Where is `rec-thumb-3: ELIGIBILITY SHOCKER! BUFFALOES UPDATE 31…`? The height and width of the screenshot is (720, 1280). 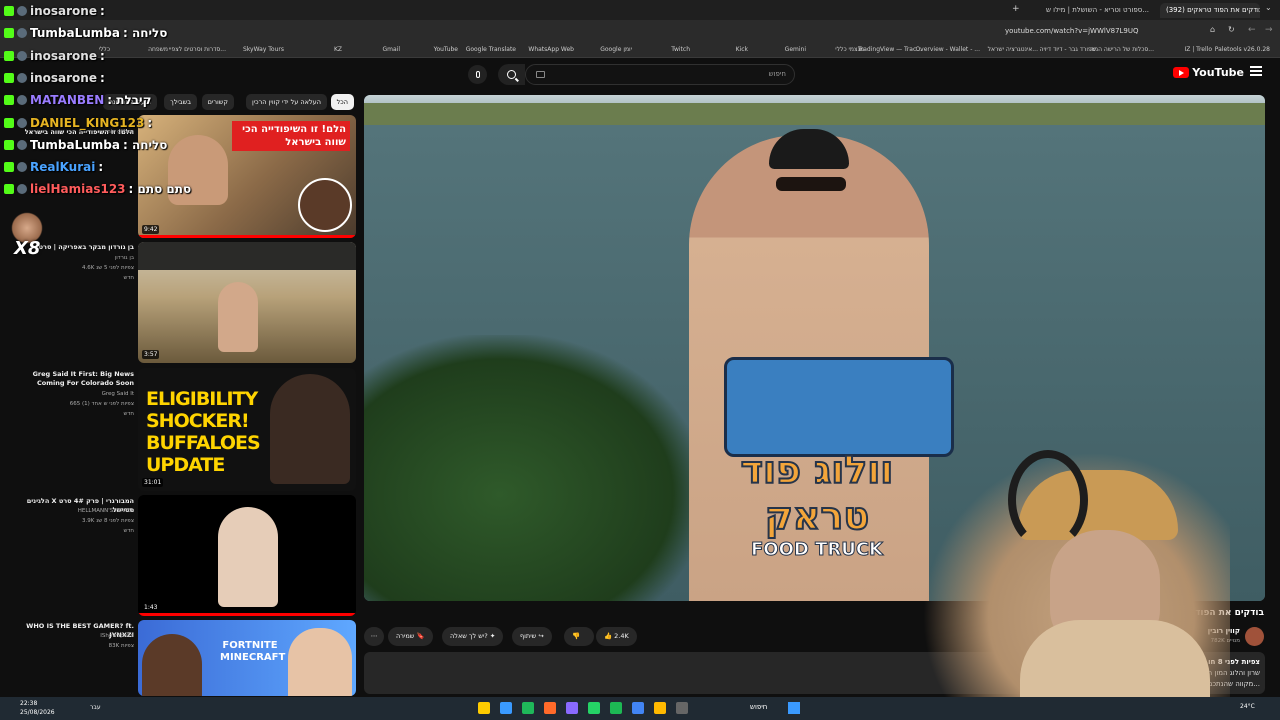 rec-thumb-3: ELIGIBILITY SHOCKER! BUFFALOES UPDATE 31… is located at coordinates (247, 429).